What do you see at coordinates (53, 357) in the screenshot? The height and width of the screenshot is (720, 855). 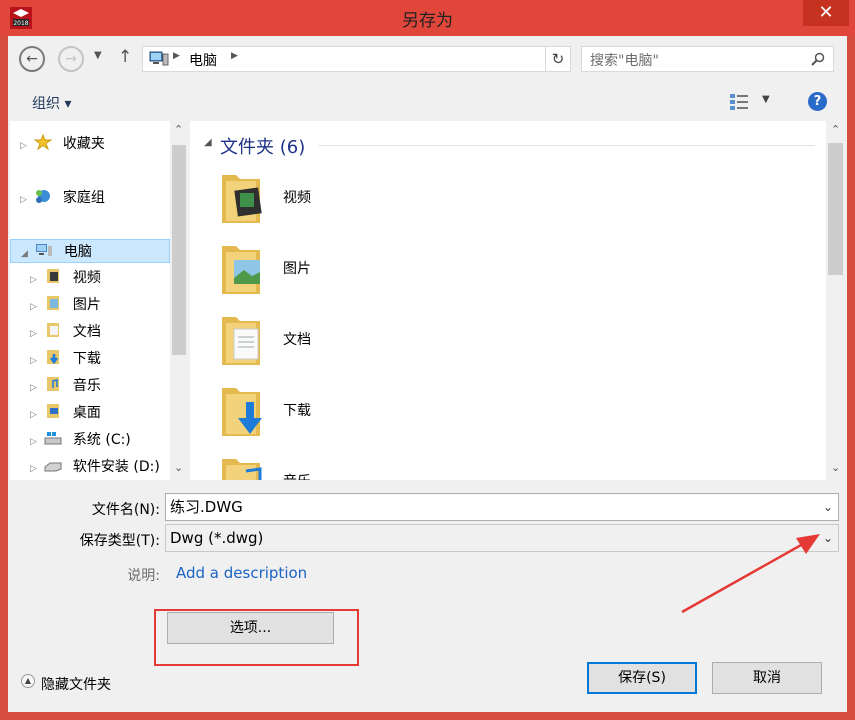 I see `downloads-folder-icon` at bounding box center [53, 357].